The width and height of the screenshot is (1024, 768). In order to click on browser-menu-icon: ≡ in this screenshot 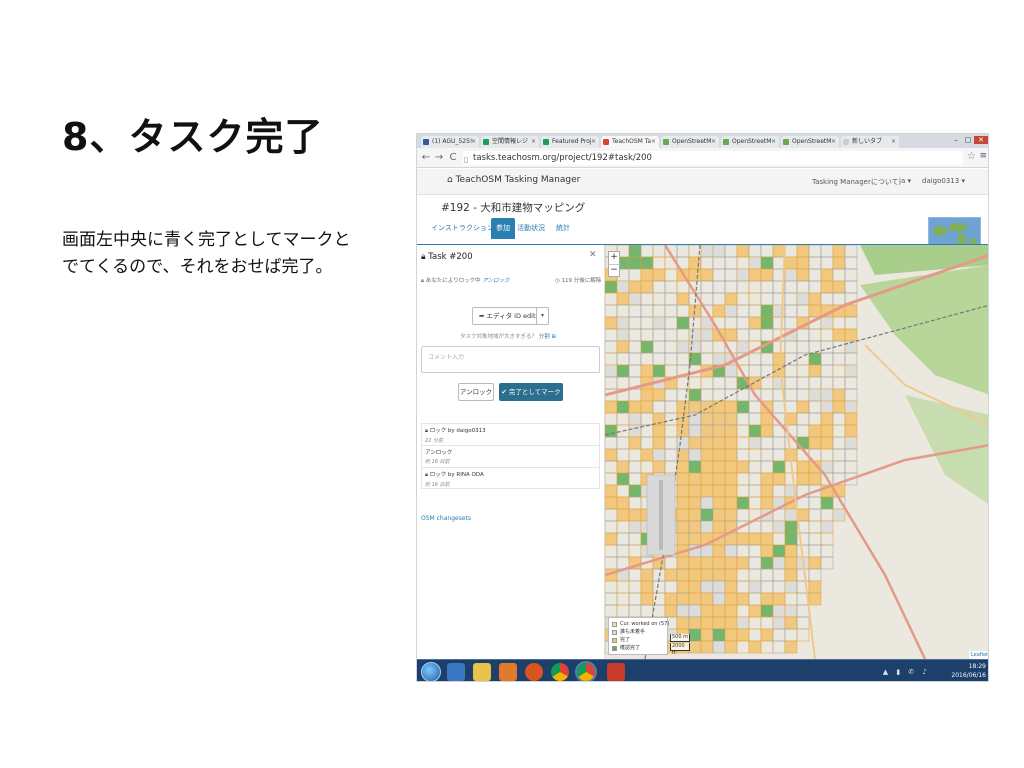, I will do `click(983, 156)`.